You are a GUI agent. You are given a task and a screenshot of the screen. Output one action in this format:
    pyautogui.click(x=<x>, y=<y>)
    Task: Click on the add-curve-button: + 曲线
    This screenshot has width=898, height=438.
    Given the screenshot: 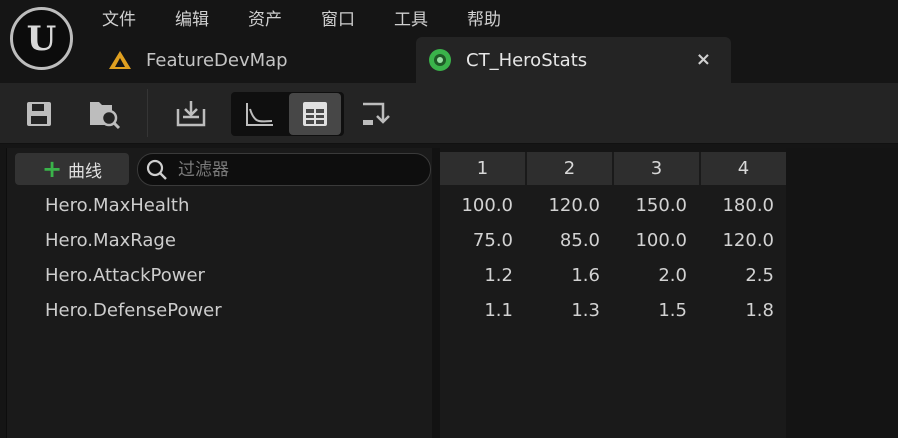 What is the action you would take?
    pyautogui.click(x=72, y=169)
    